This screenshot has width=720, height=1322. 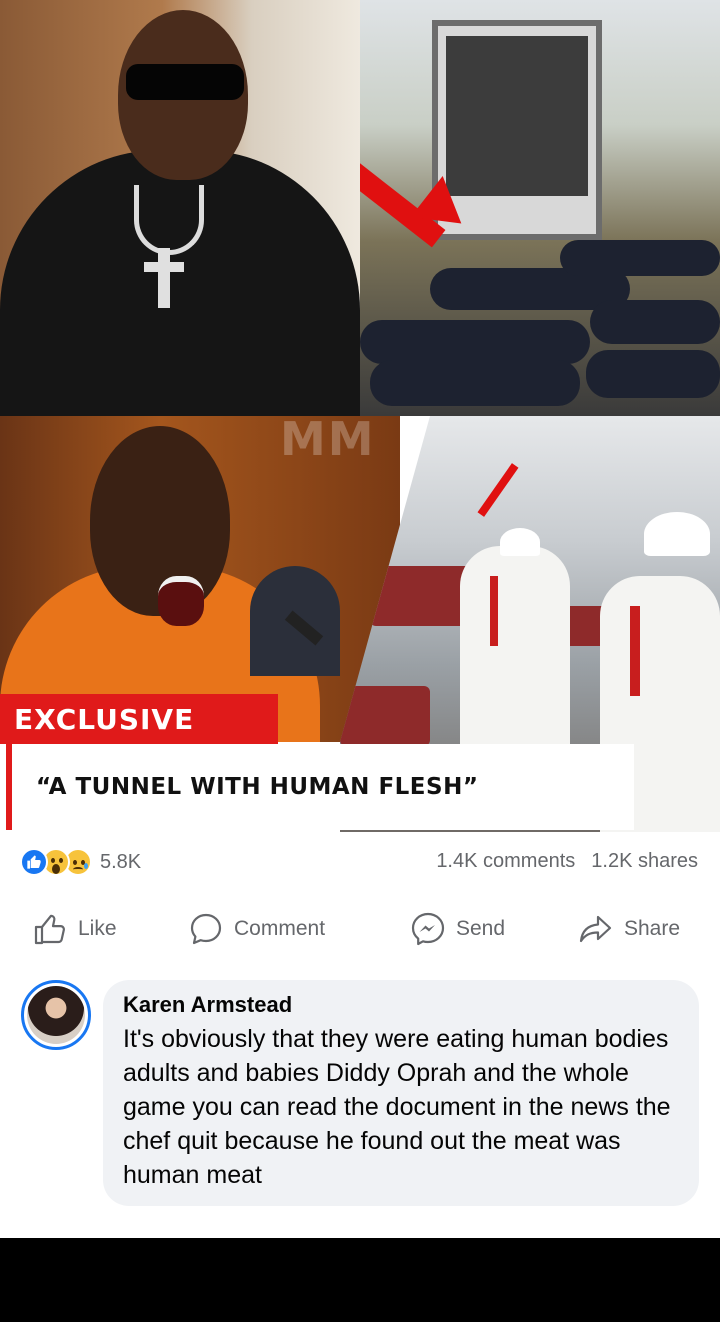 I want to click on comment-bubble-icon, so click(x=206, y=929).